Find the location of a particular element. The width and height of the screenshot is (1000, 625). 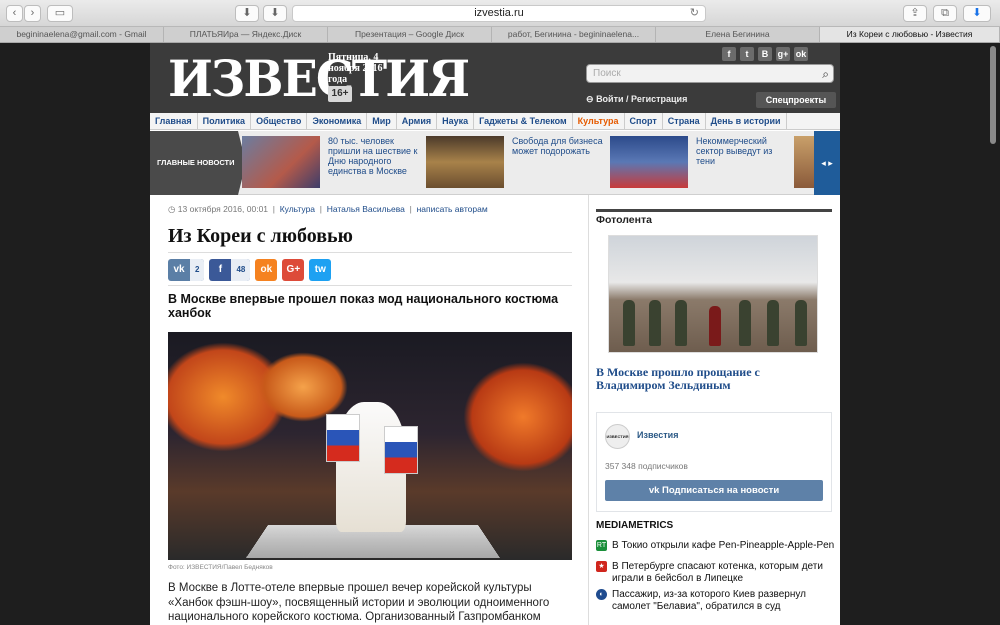

google-plus-icon: G+ is located at coordinates (293, 269).